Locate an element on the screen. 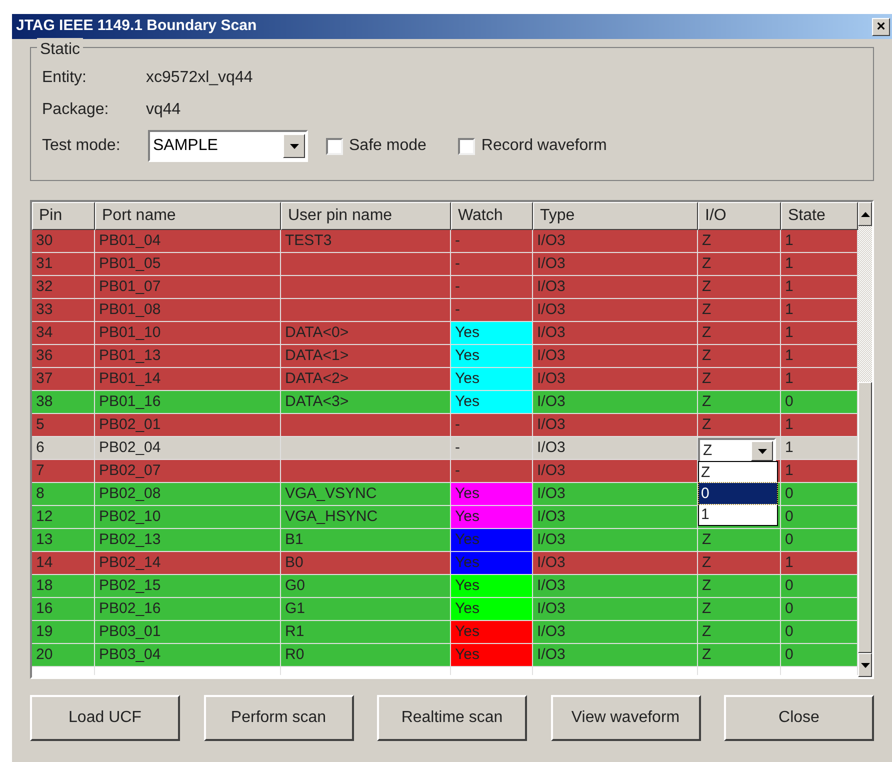 This screenshot has height=762, width=892. table-row: 16 PB02_16 G1 Yes I/O3 Z 0 is located at coordinates (445, 609).